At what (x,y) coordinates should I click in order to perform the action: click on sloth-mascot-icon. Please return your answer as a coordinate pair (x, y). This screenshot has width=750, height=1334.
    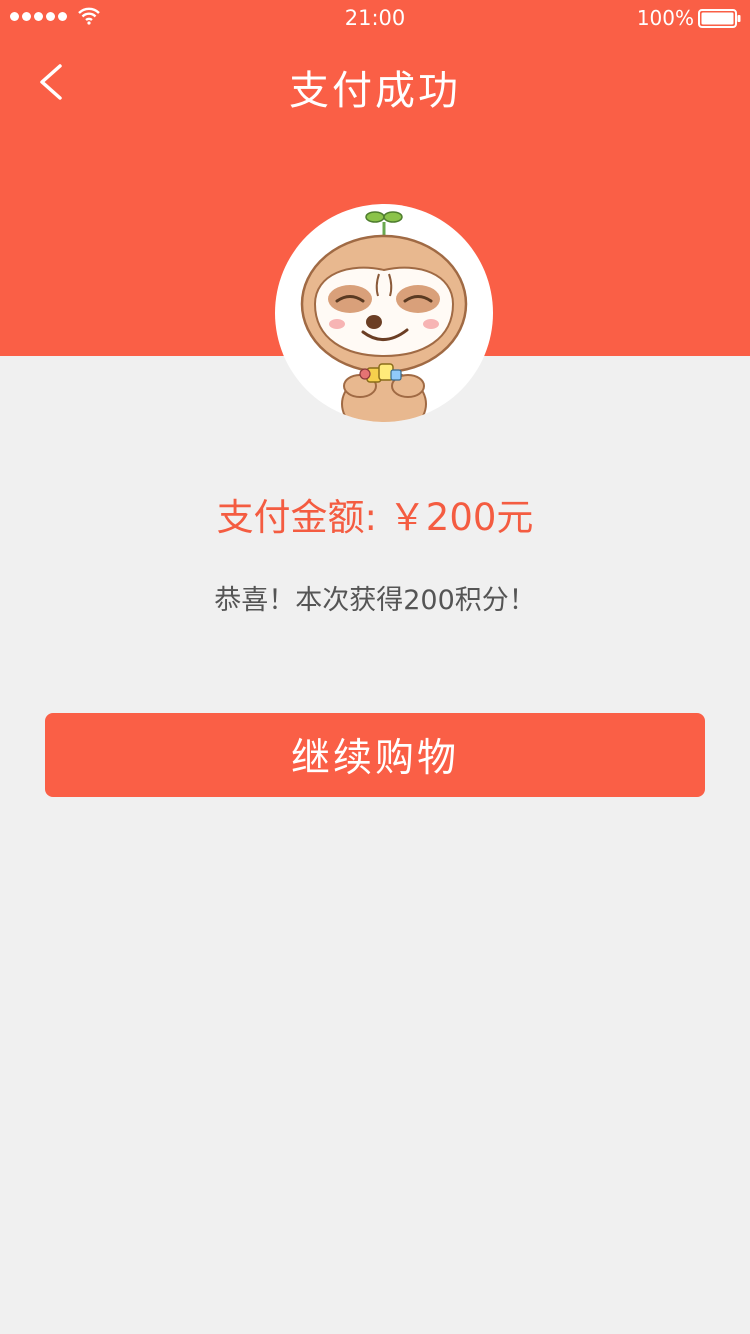
    Looking at the image, I should click on (384, 316).